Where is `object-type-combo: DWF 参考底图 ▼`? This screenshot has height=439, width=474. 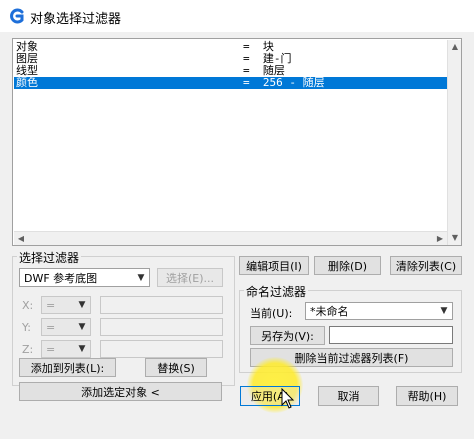 object-type-combo: DWF 参考底图 ▼ is located at coordinates (84, 277).